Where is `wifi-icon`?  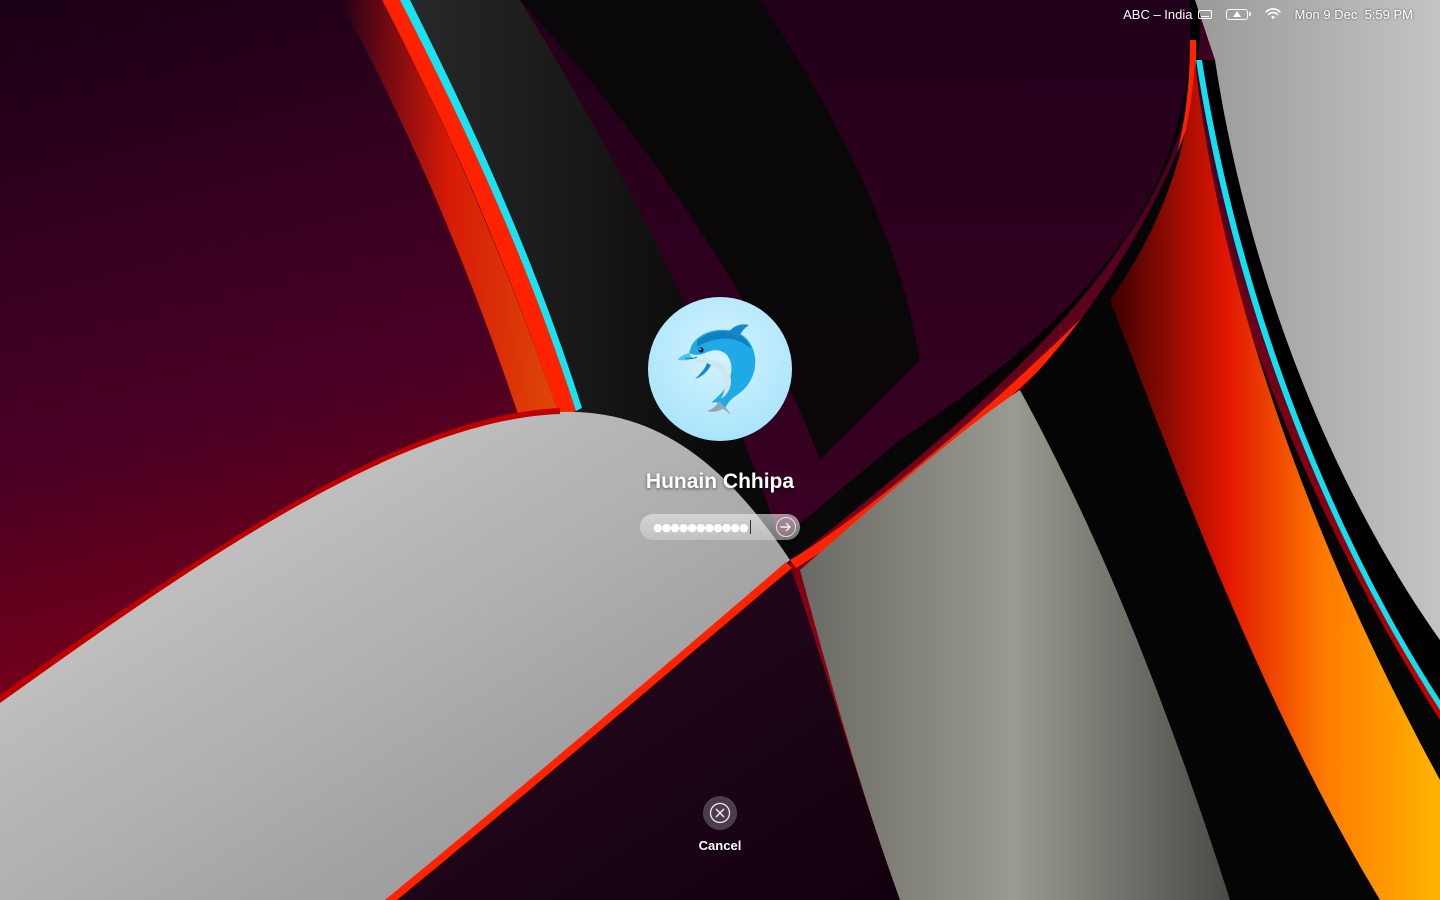
wifi-icon is located at coordinates (1272, 14).